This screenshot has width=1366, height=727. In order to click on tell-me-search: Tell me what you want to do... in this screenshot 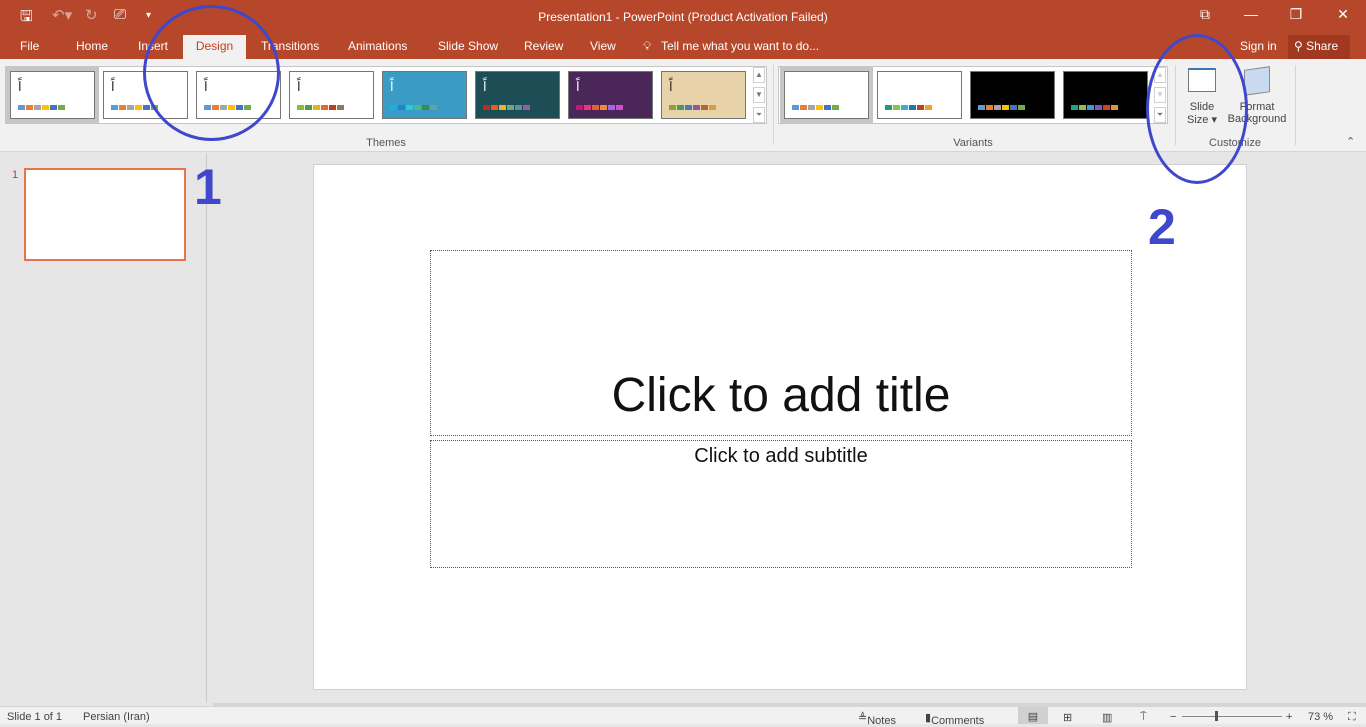, I will do `click(740, 46)`.